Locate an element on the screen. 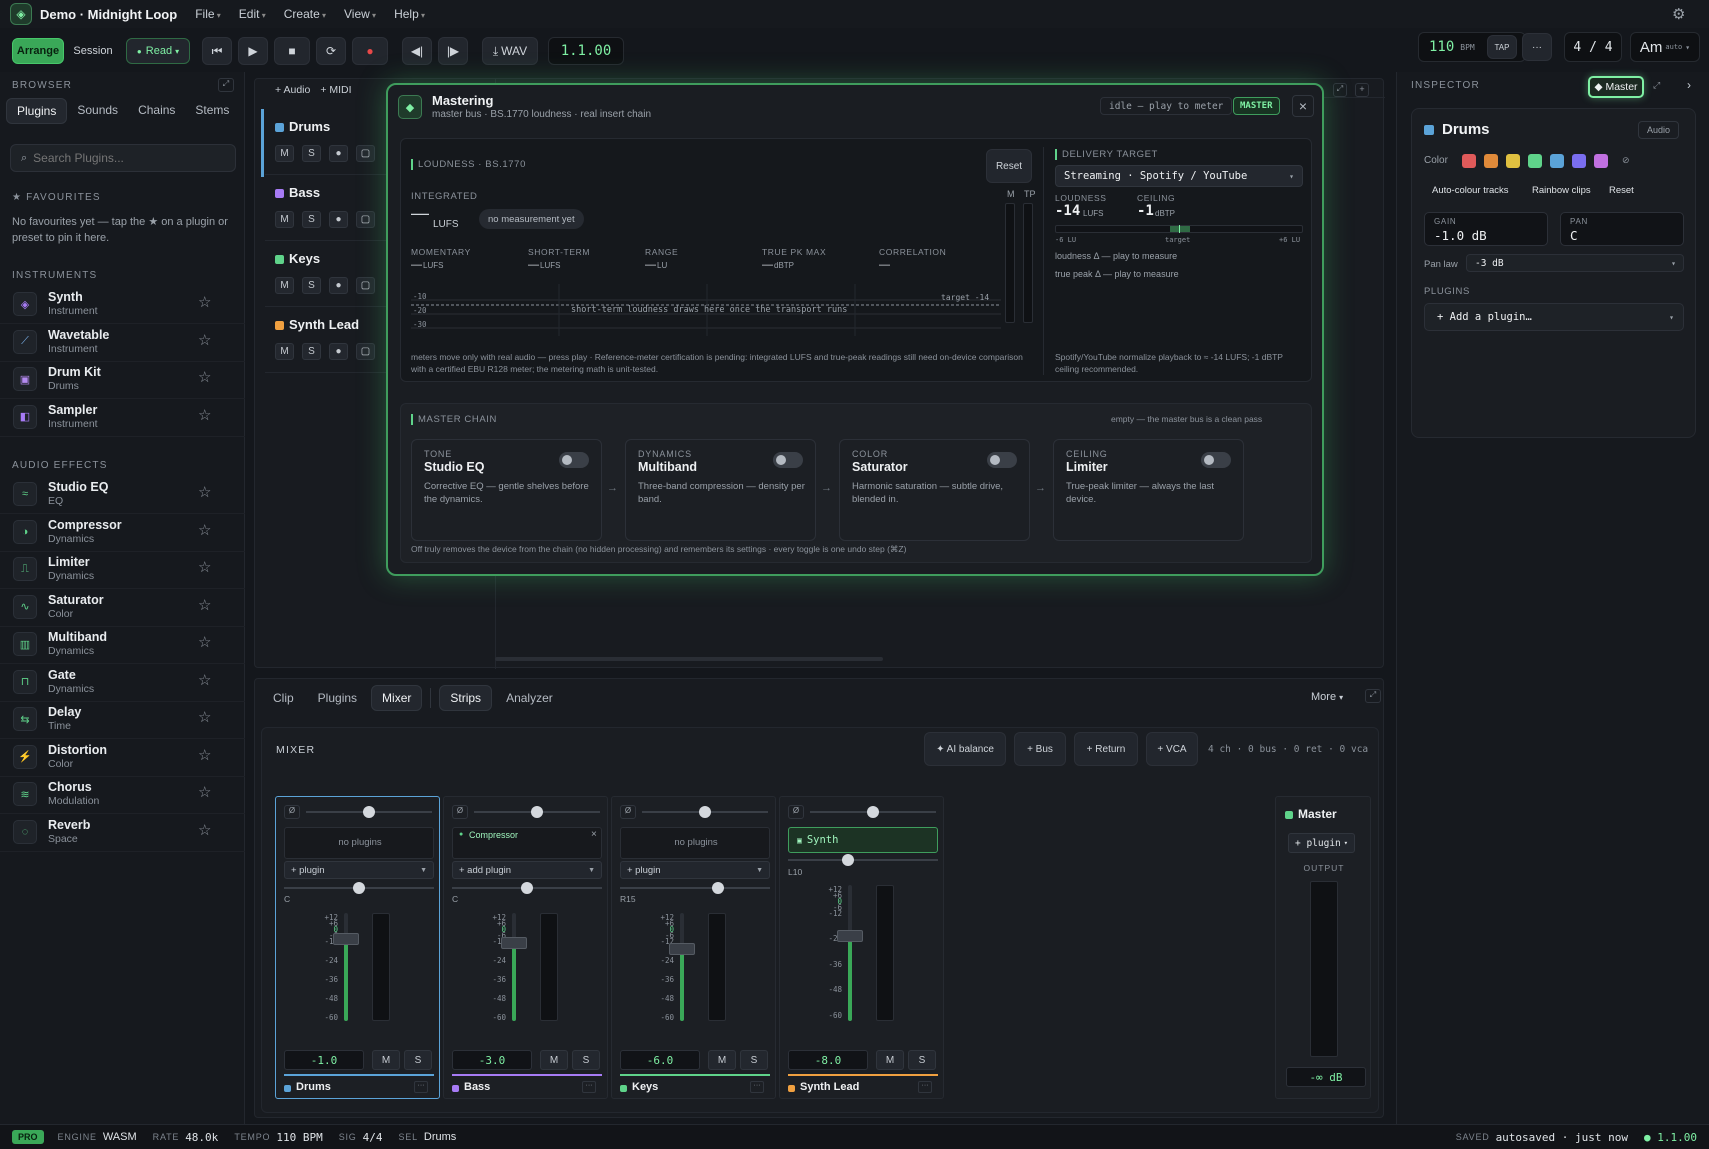  settings-gear-icon: ⚙ is located at coordinates (1678, 14).